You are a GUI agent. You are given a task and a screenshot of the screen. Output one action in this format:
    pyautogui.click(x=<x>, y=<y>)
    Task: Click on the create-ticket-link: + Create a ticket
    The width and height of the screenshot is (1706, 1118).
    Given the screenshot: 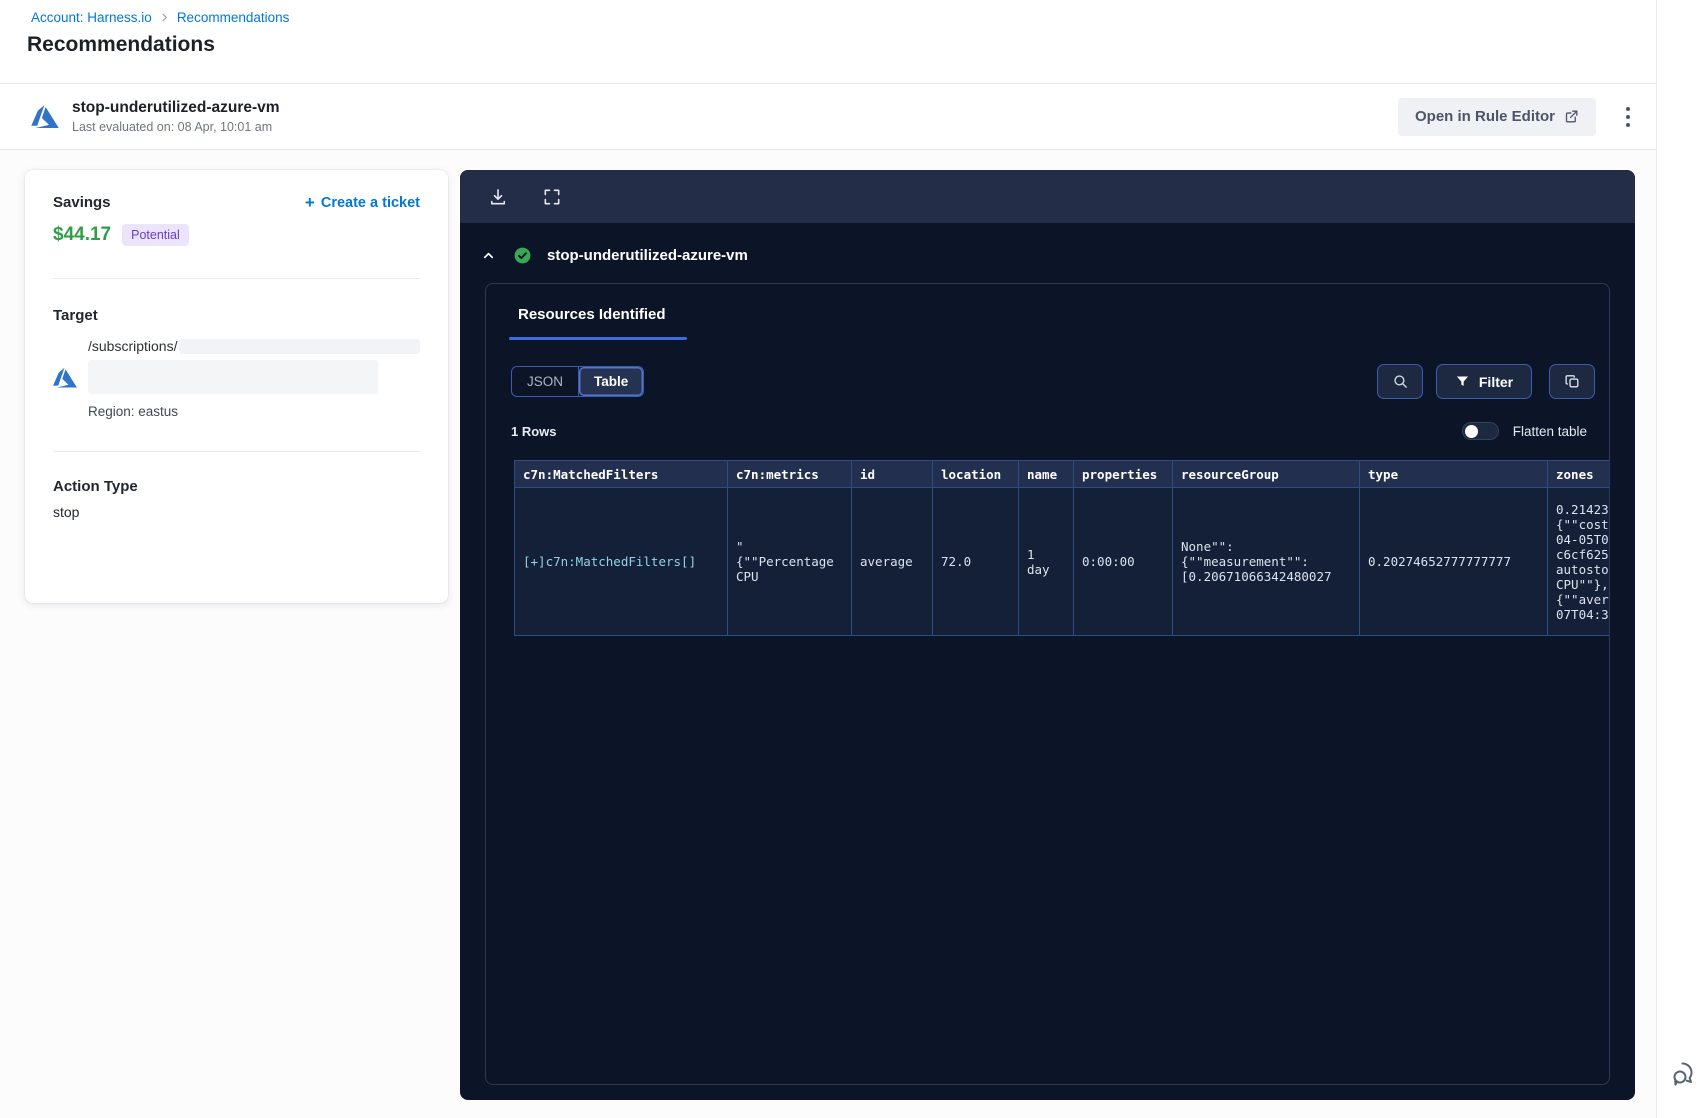 What is the action you would take?
    pyautogui.click(x=362, y=202)
    